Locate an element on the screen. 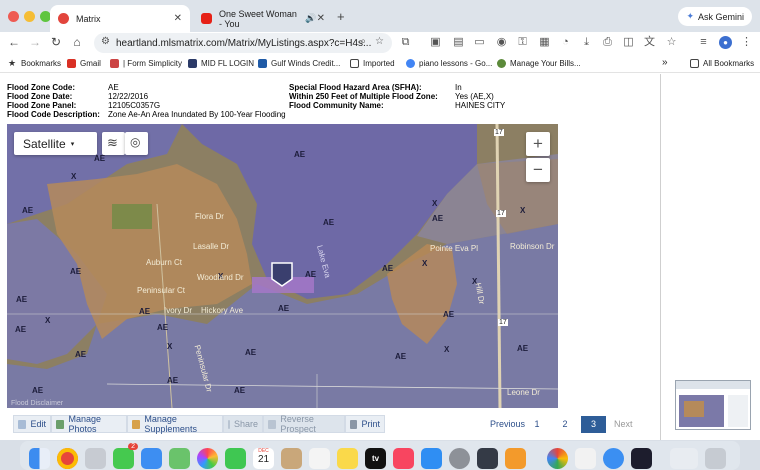 Image resolution: width=760 pixels, height=470 pixels. notes-icon is located at coordinates (347, 458).